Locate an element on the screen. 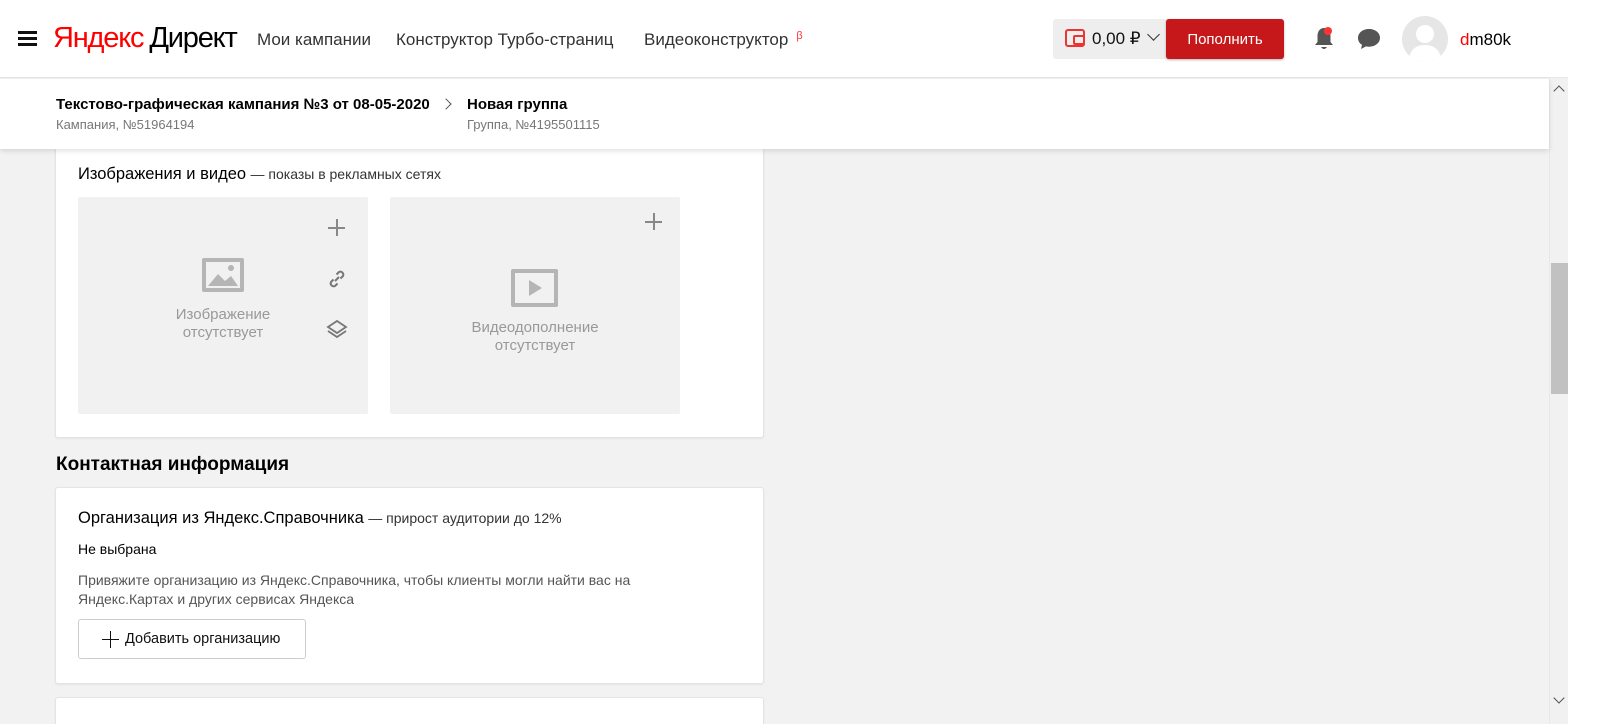 The width and height of the screenshot is (1600, 724). topup-button: Пополнить is located at coordinates (1225, 39).